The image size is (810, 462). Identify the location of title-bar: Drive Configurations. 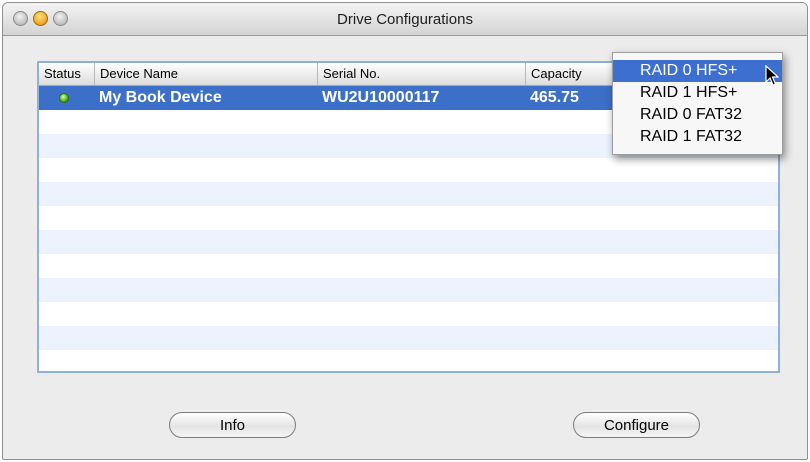
(405, 19).